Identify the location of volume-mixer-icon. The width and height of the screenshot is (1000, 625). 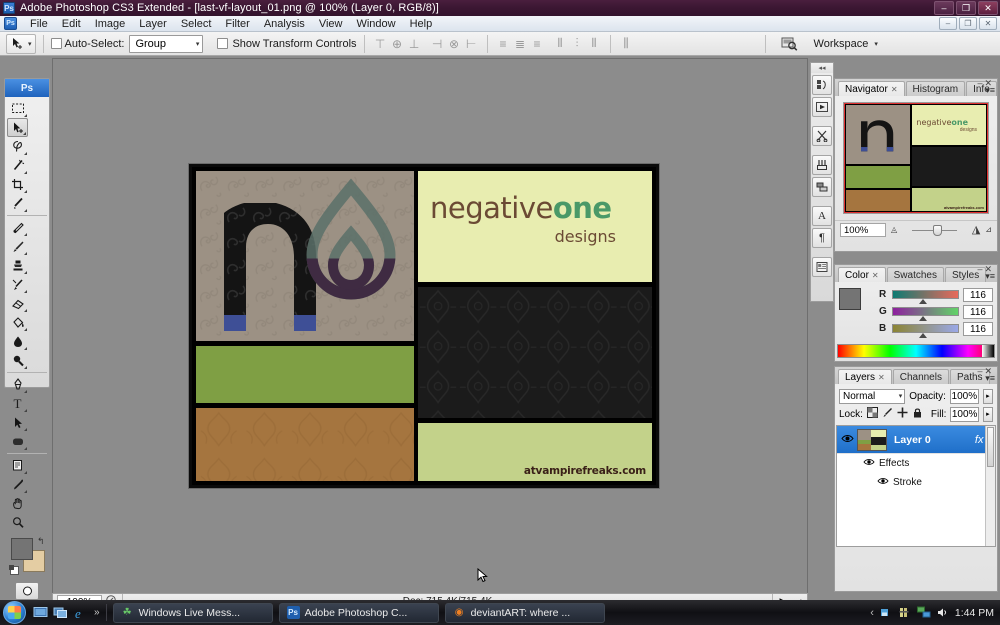
(905, 613).